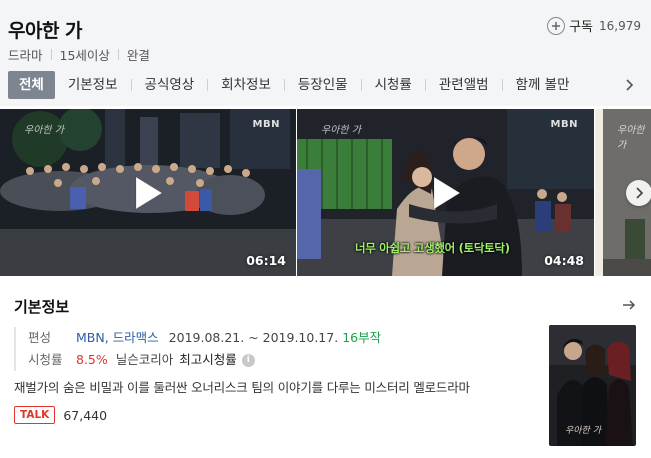 The width and height of the screenshot is (651, 458). What do you see at coordinates (323, 85) in the screenshot?
I see `tab-cast: 등장인물` at bounding box center [323, 85].